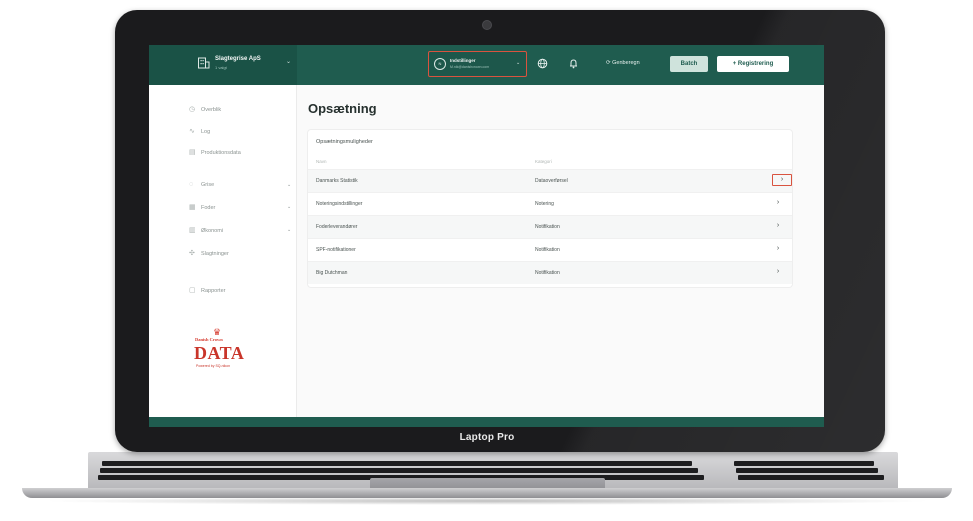  I want to click on table-row: Big Dutchman Notifikation ›, so click(550, 272).